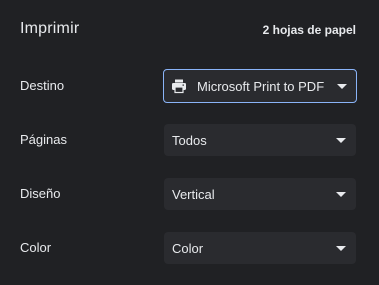 The height and width of the screenshot is (285, 379). I want to click on color-value: Color, so click(188, 248).